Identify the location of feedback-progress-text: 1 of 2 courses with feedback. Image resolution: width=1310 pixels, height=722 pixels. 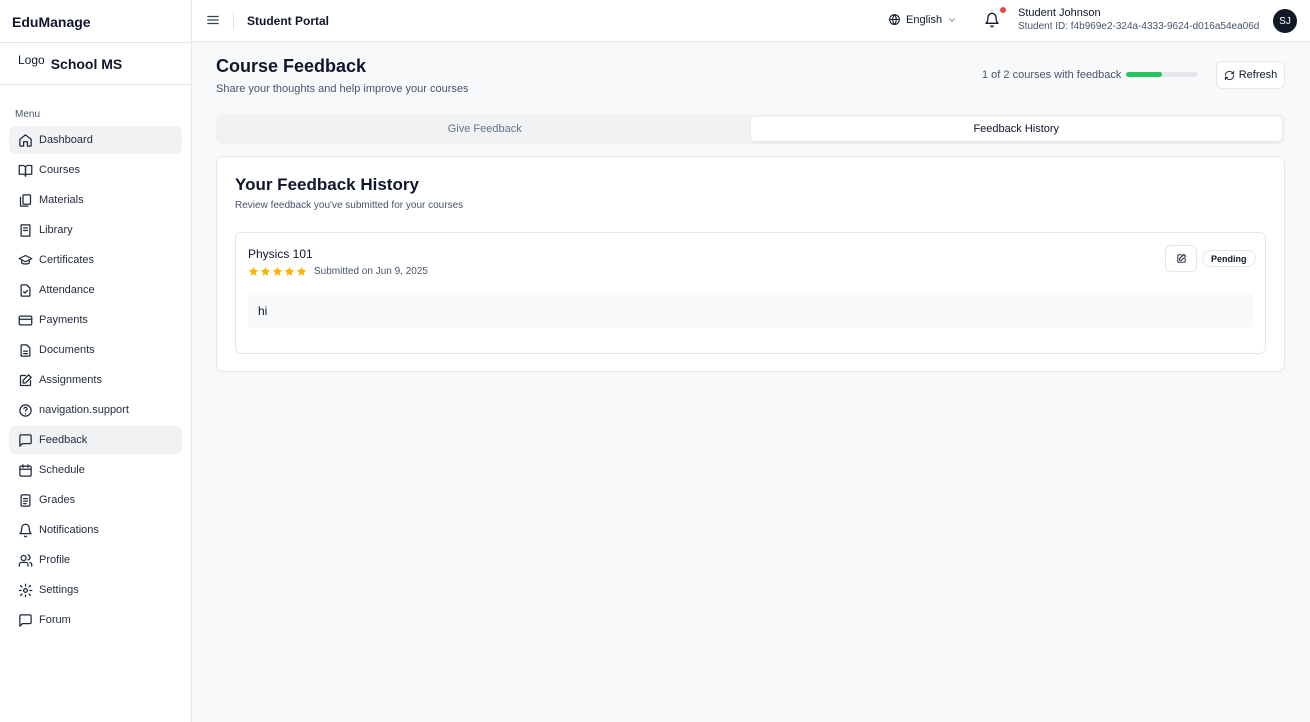
(1052, 75).